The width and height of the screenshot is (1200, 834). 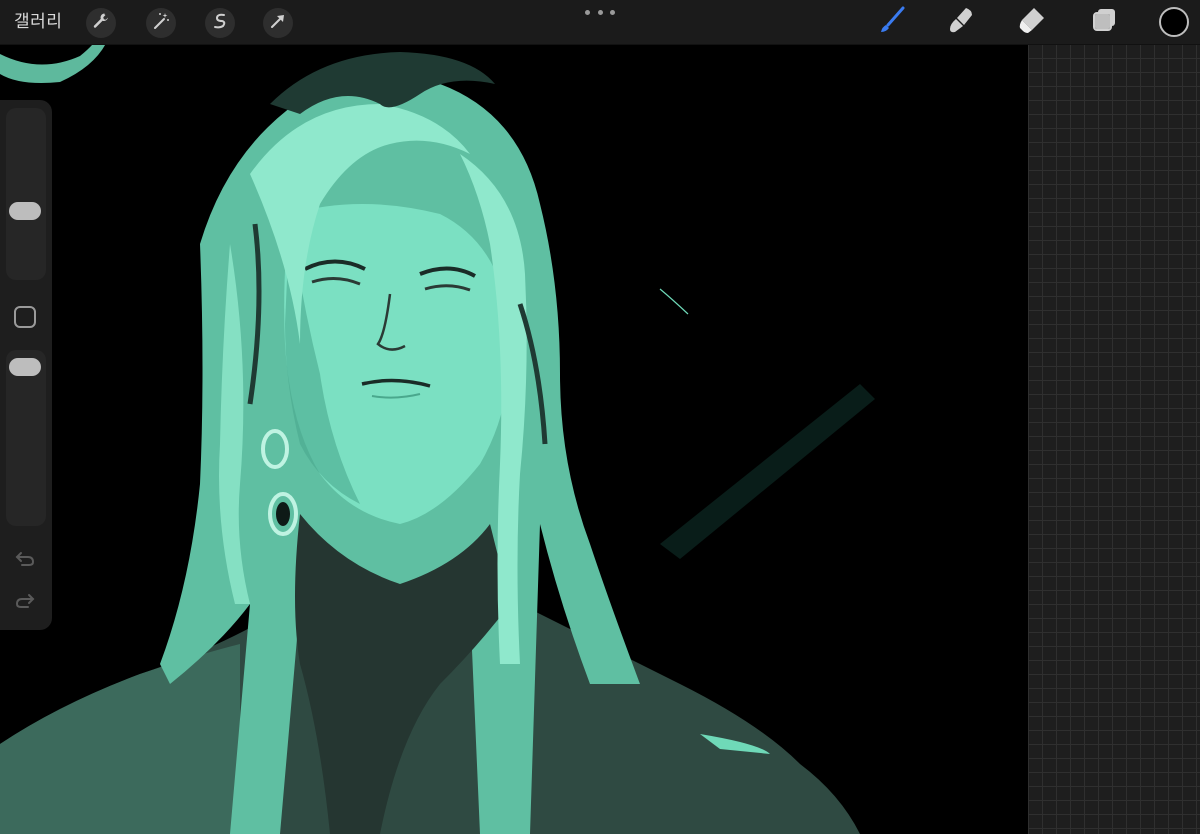 I want to click on brush-size-handle, so click(x=25, y=211).